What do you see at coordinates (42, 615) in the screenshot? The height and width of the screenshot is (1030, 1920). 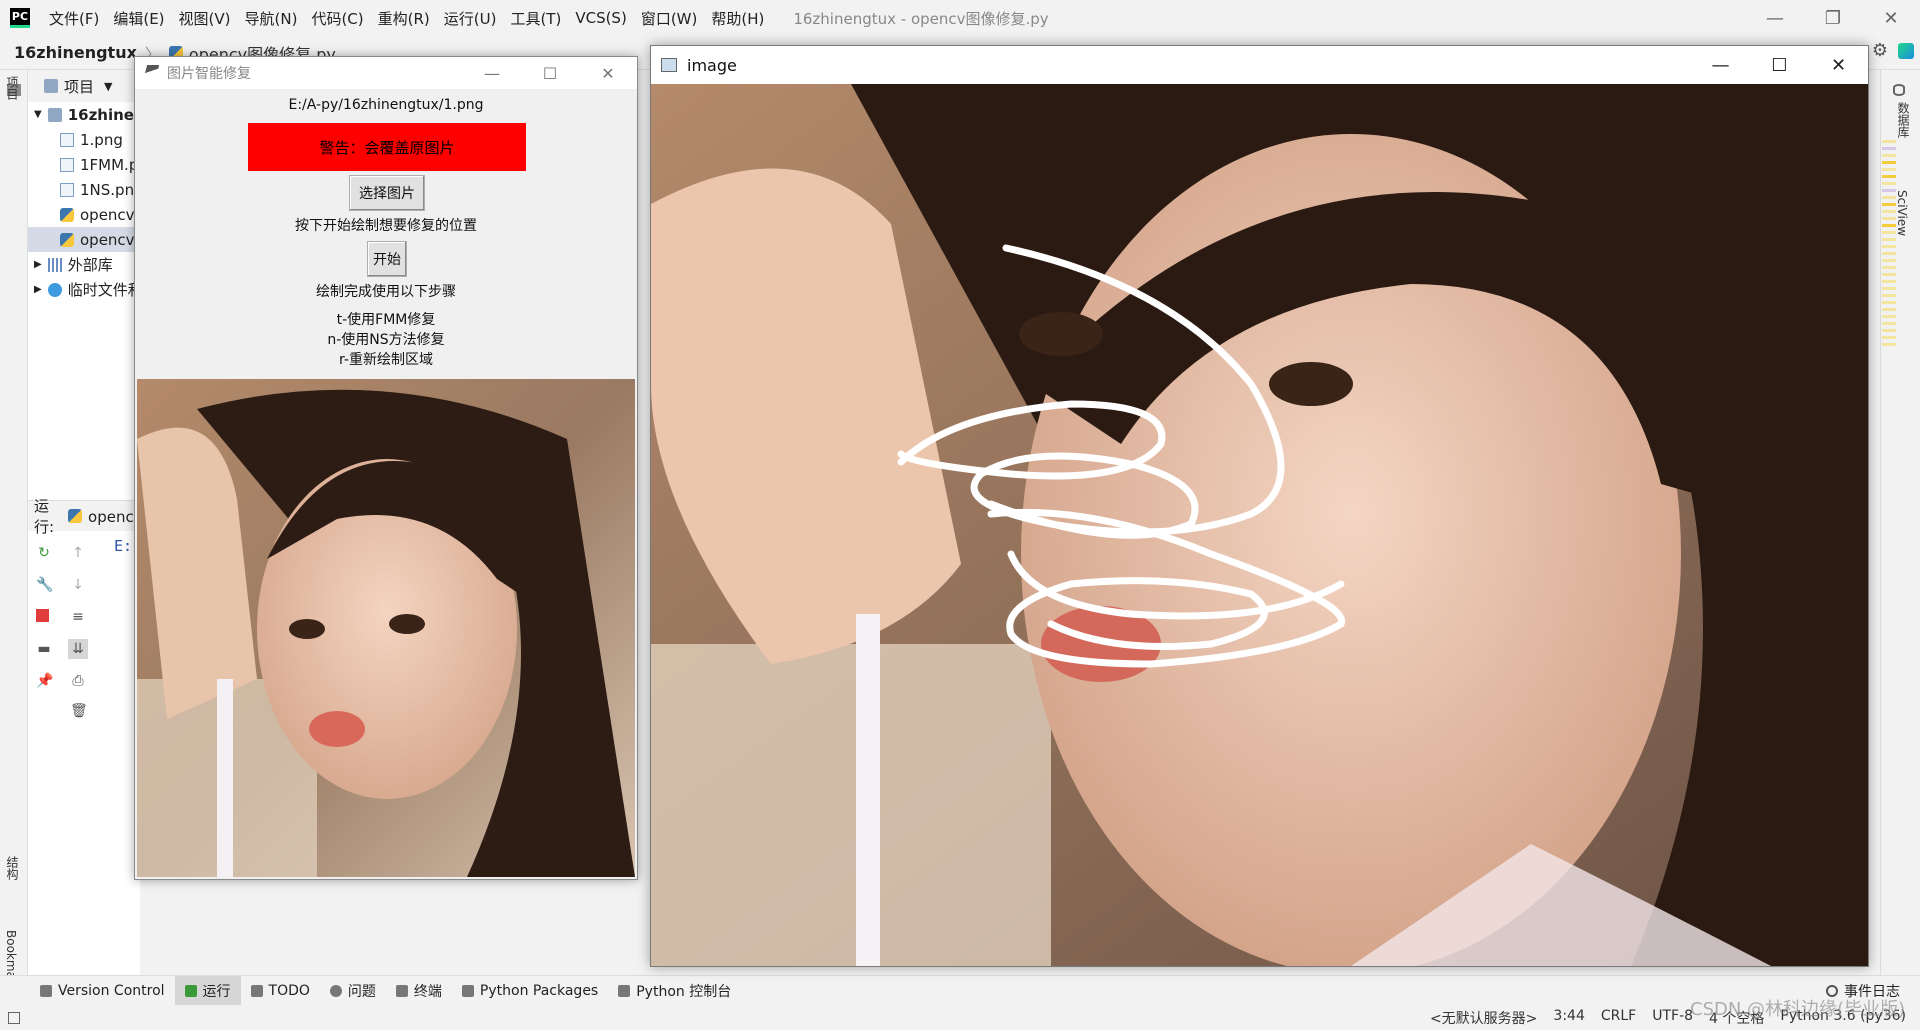 I see `stop-icon` at bounding box center [42, 615].